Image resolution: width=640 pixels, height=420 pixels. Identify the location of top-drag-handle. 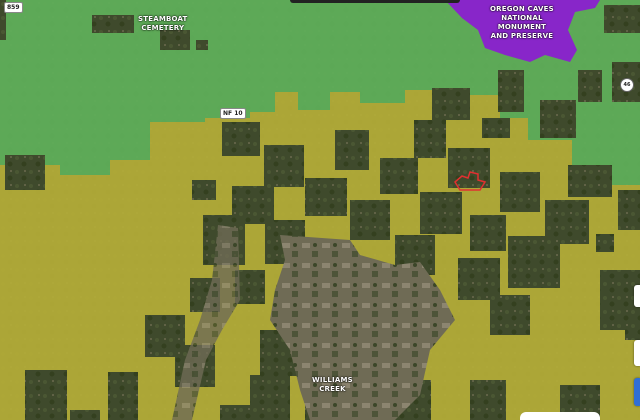
(375, 1).